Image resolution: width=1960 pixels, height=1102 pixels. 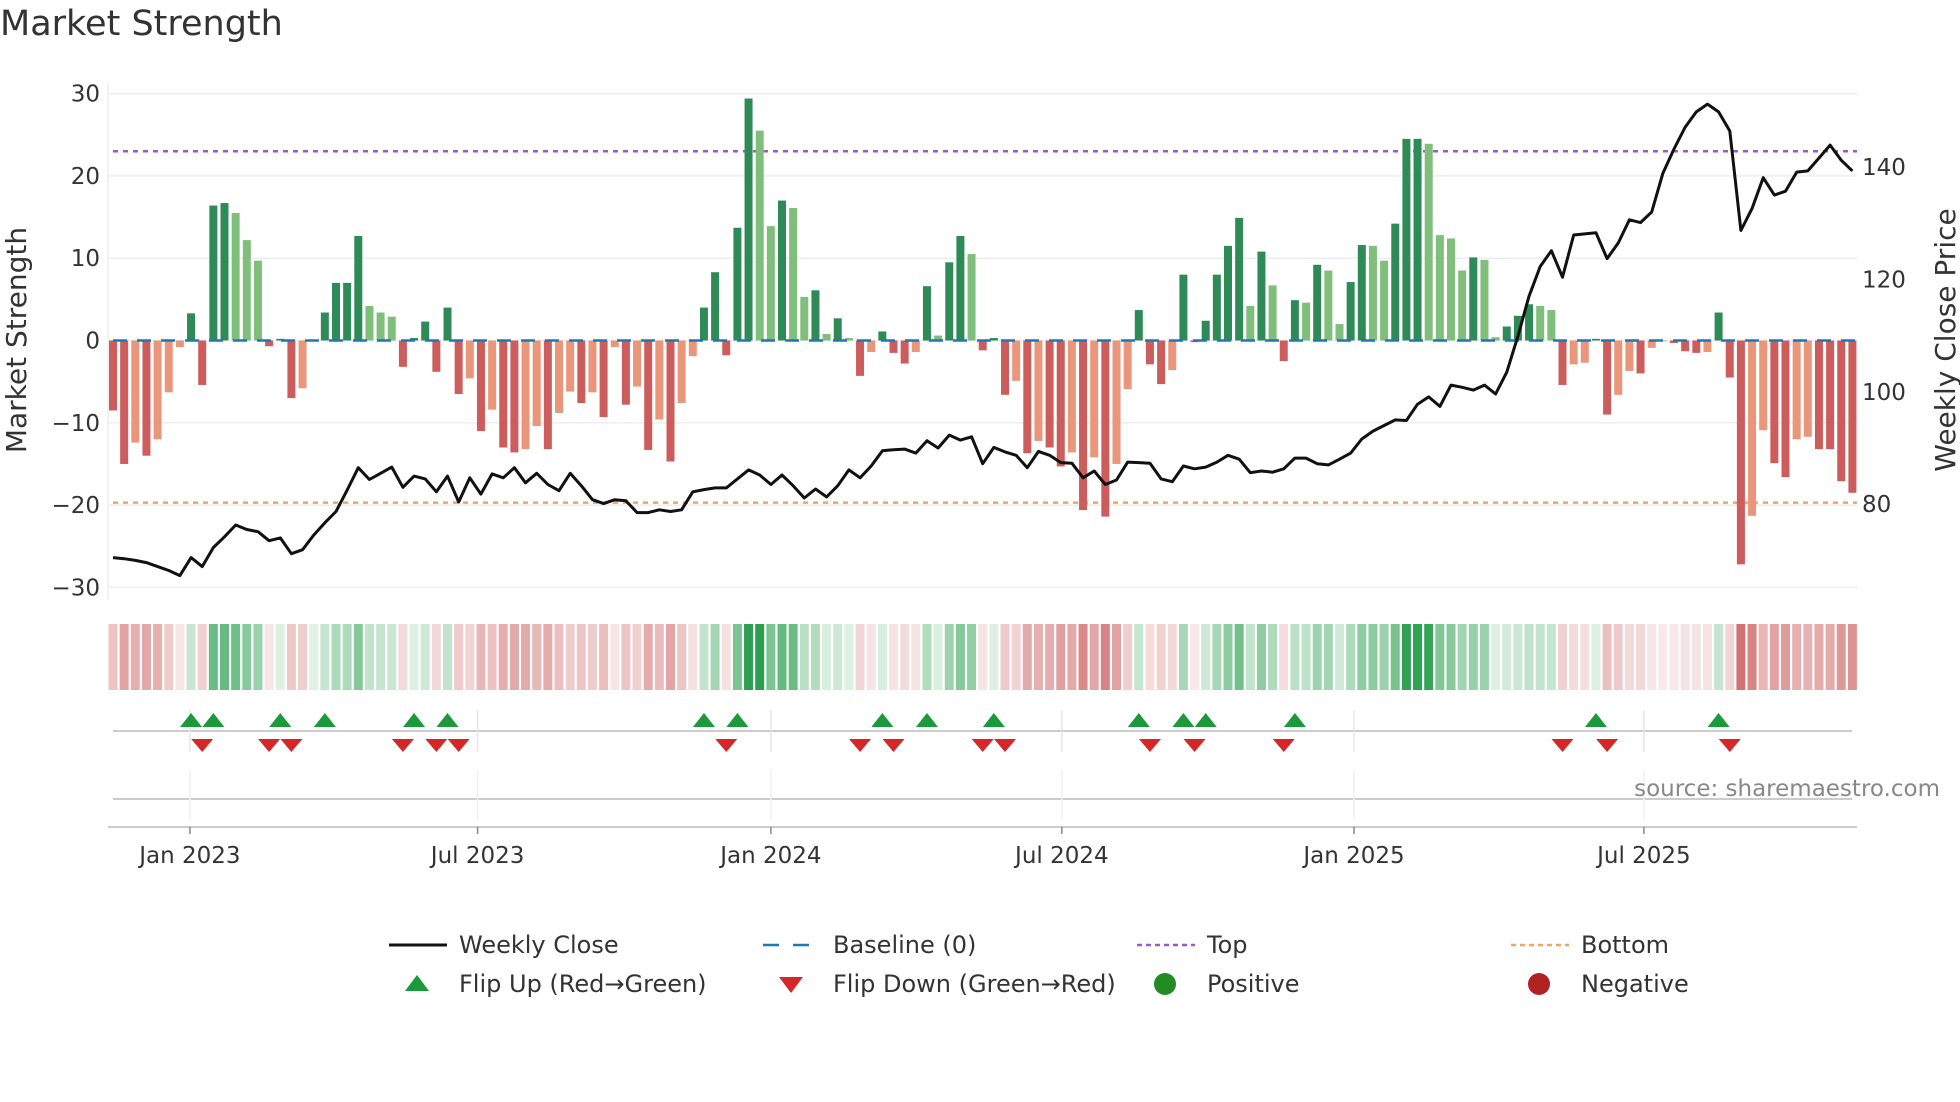 What do you see at coordinates (1884, 280) in the screenshot?
I see `y2-tick-label: 120` at bounding box center [1884, 280].